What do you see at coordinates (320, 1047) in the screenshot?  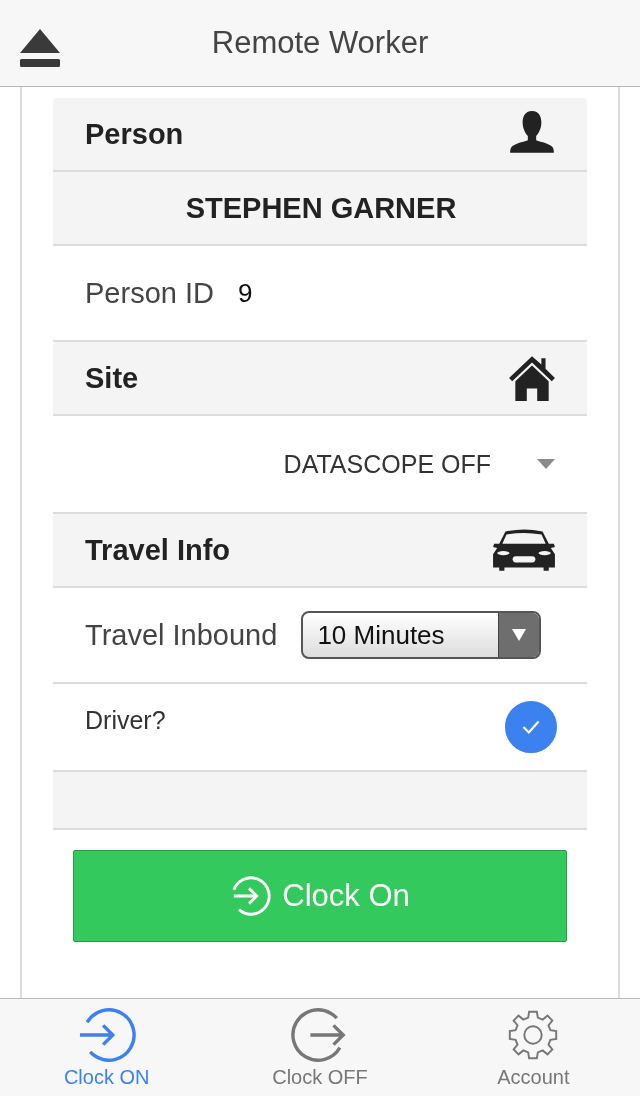 I see `tab: Clock OFF` at bounding box center [320, 1047].